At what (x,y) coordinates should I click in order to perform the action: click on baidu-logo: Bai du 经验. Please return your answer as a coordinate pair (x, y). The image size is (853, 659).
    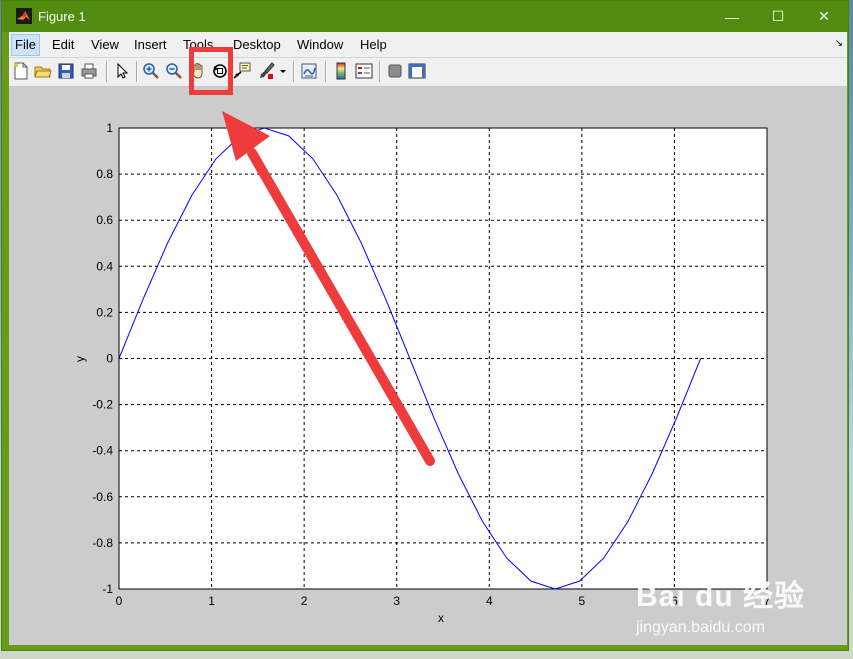
    Looking at the image, I should click on (720, 596).